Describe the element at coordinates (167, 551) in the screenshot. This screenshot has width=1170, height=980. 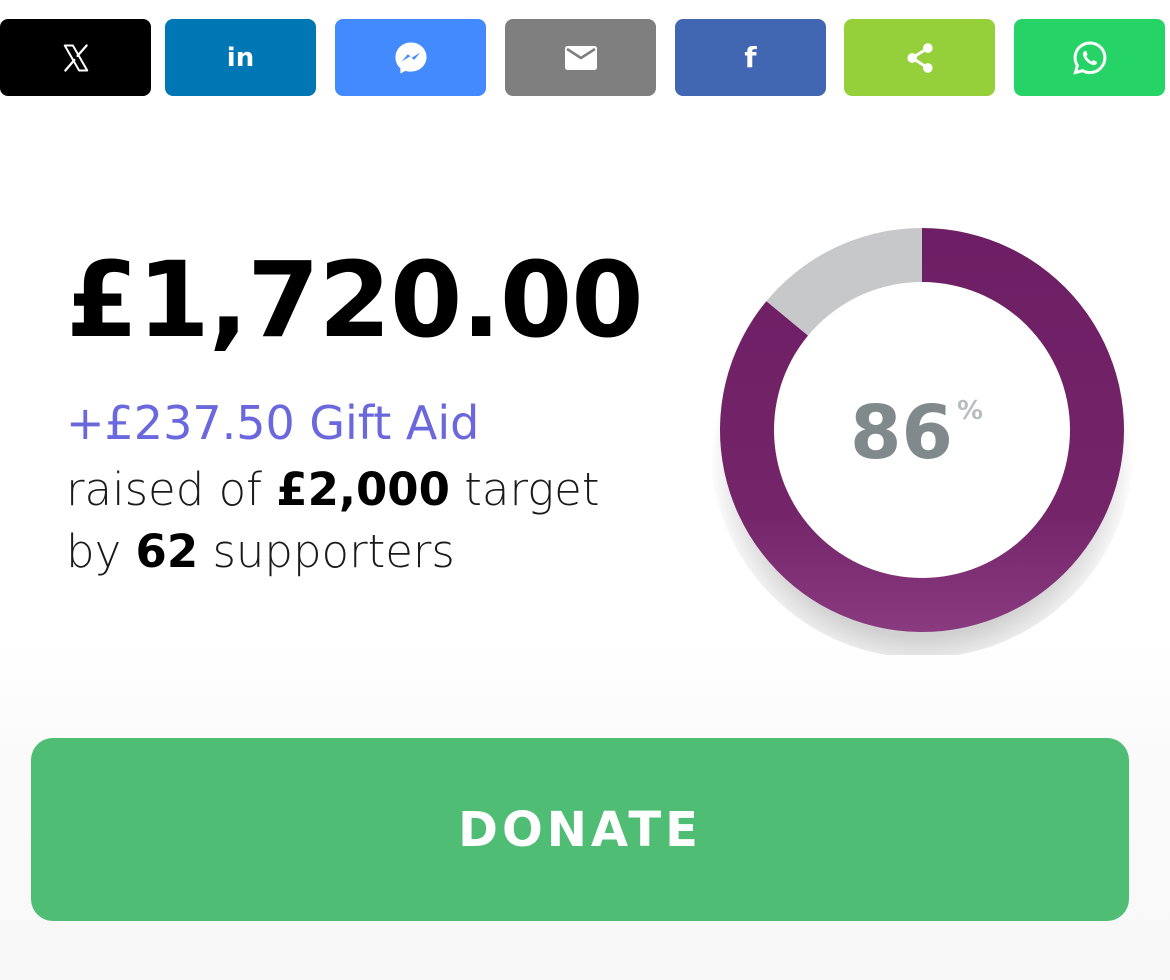
I see `supporters-count: 62` at that location.